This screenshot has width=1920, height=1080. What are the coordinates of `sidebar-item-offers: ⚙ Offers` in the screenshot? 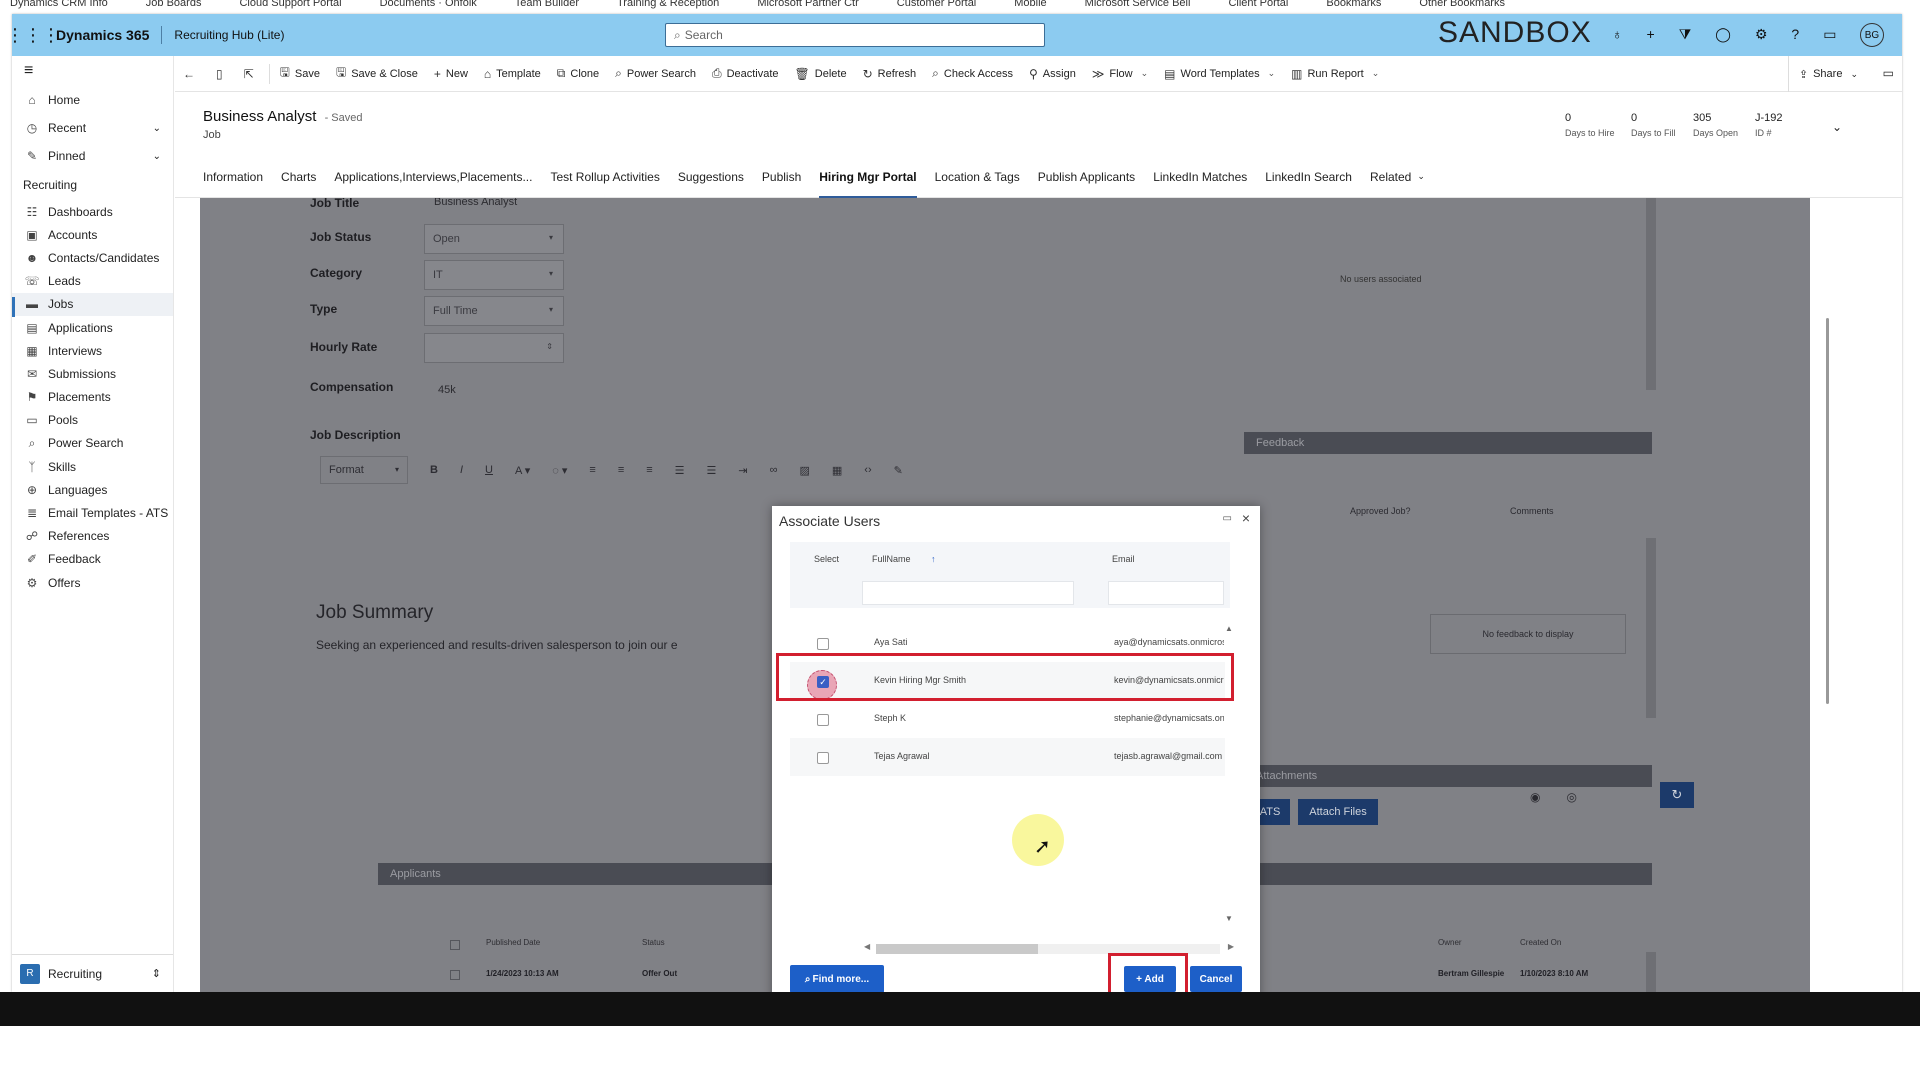 It's located at (92, 582).